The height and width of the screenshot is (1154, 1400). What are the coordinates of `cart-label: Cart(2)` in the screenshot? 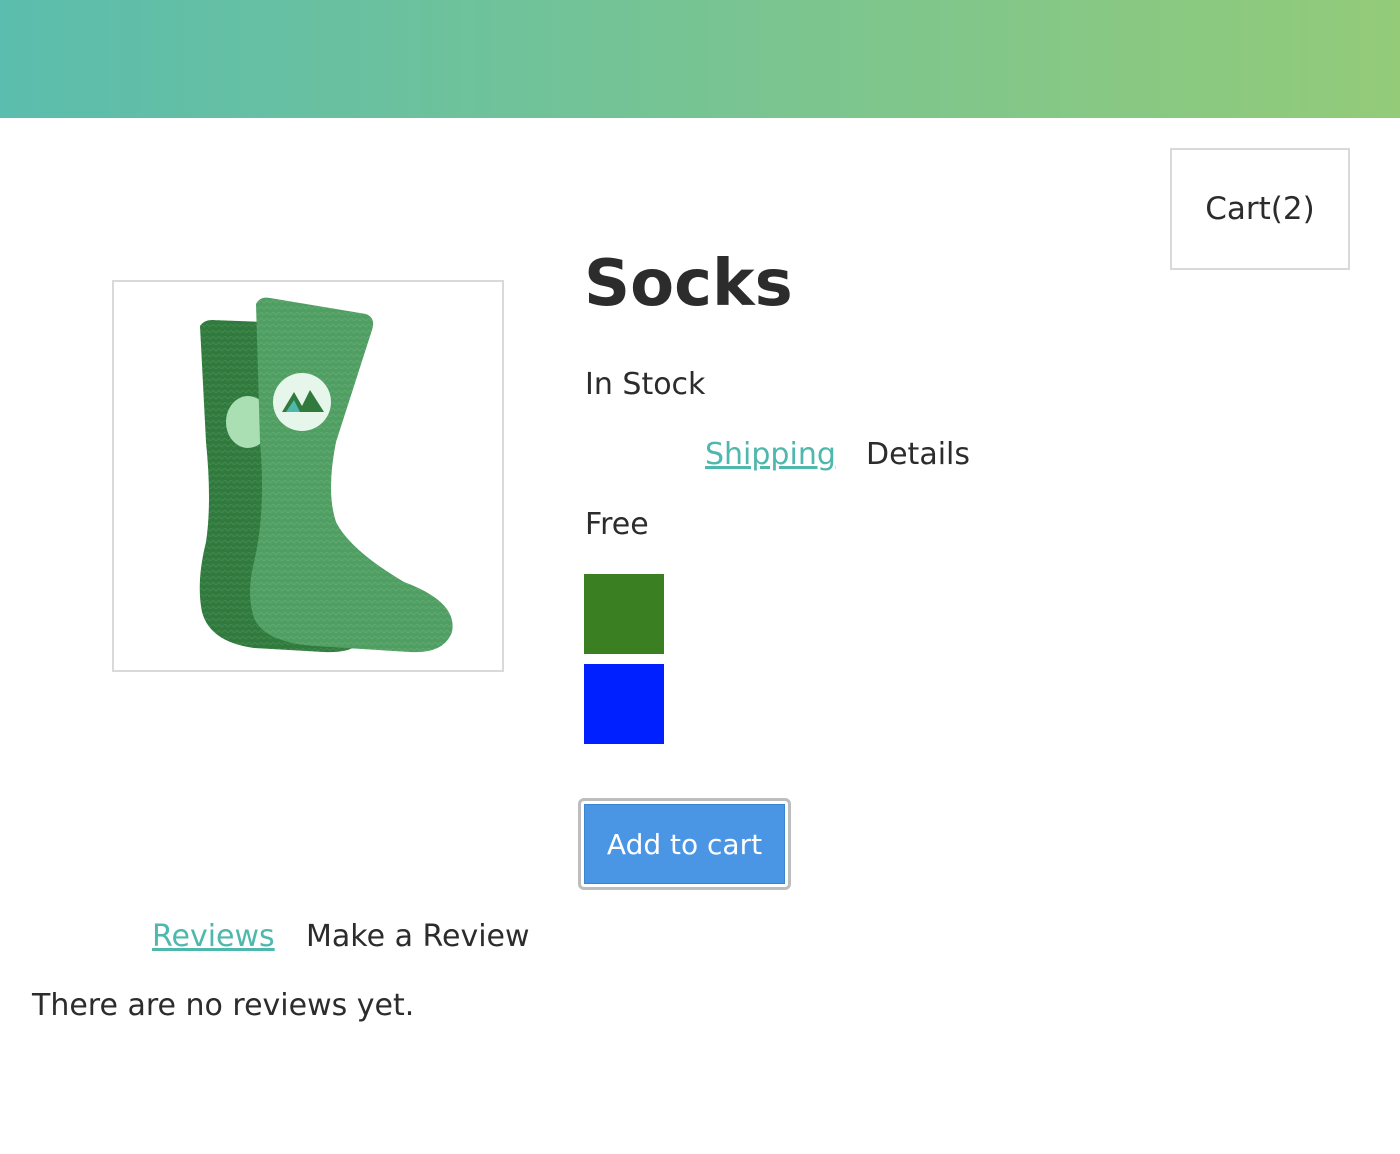 It's located at (1260, 209).